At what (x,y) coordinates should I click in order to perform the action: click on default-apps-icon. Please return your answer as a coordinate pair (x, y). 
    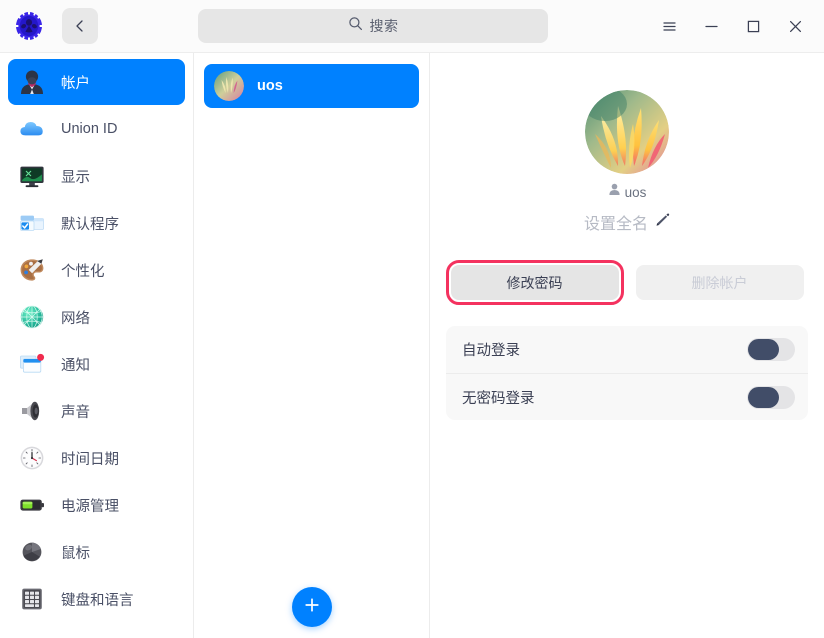
    Looking at the image, I should click on (32, 223).